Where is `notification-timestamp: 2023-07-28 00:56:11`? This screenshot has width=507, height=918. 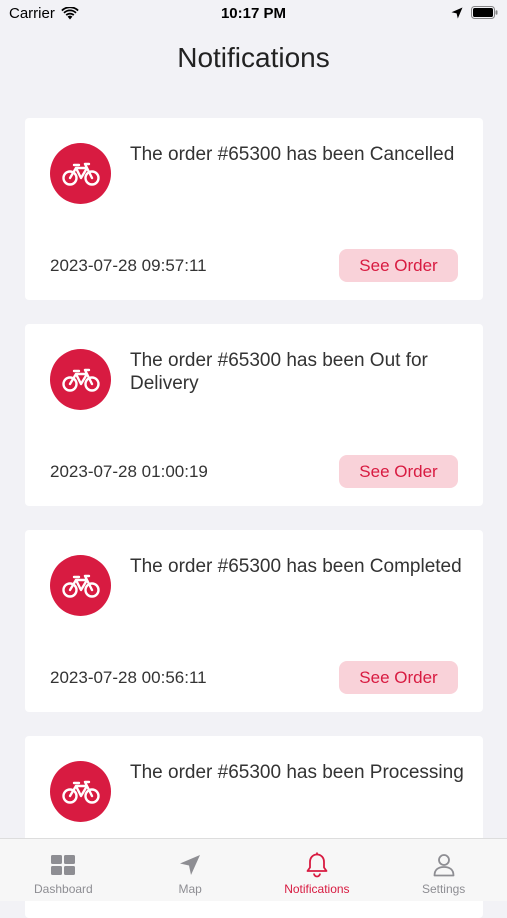 notification-timestamp: 2023-07-28 00:56:11 is located at coordinates (128, 677).